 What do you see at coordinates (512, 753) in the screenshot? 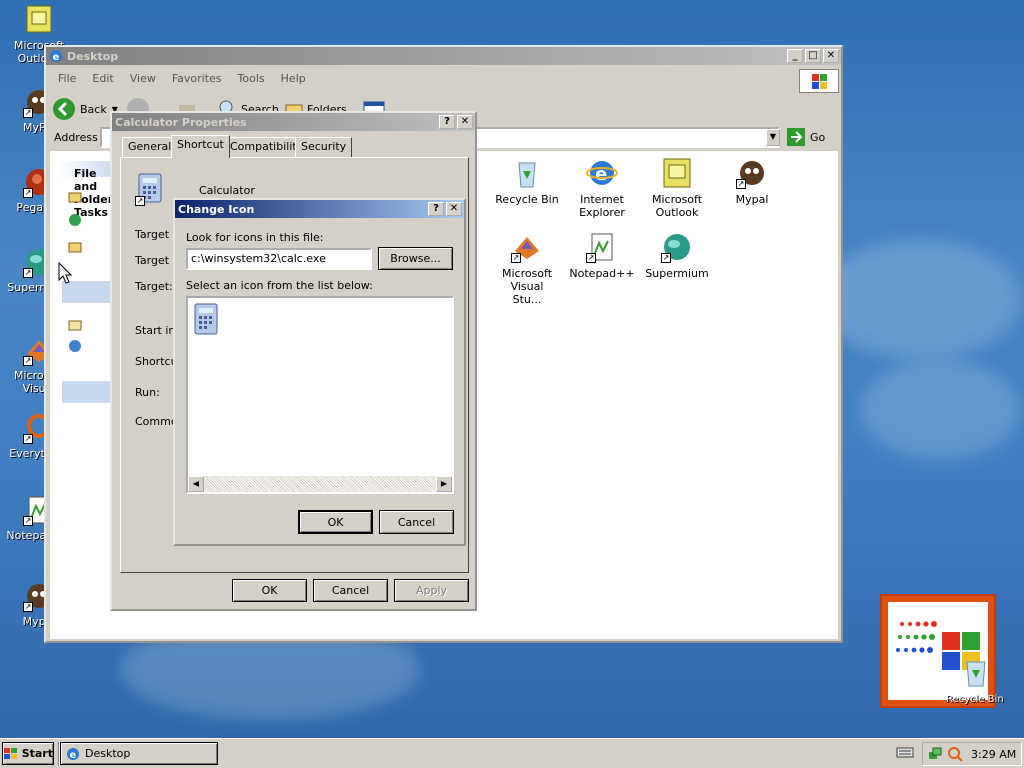
I see `taskbar: Start e Desktop 3:29 AM` at bounding box center [512, 753].